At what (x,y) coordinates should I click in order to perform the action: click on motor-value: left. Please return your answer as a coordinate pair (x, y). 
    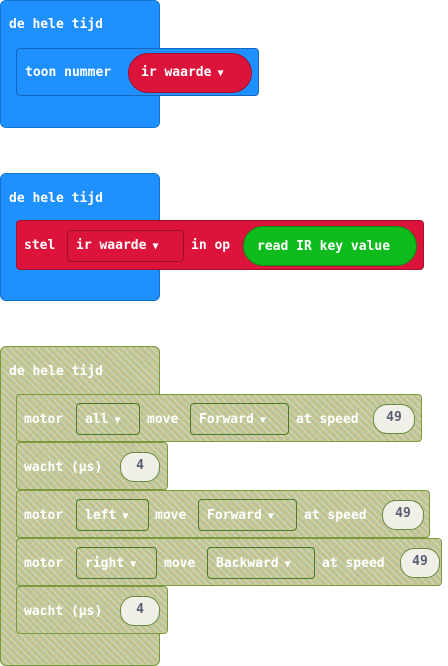
    Looking at the image, I should click on (101, 515).